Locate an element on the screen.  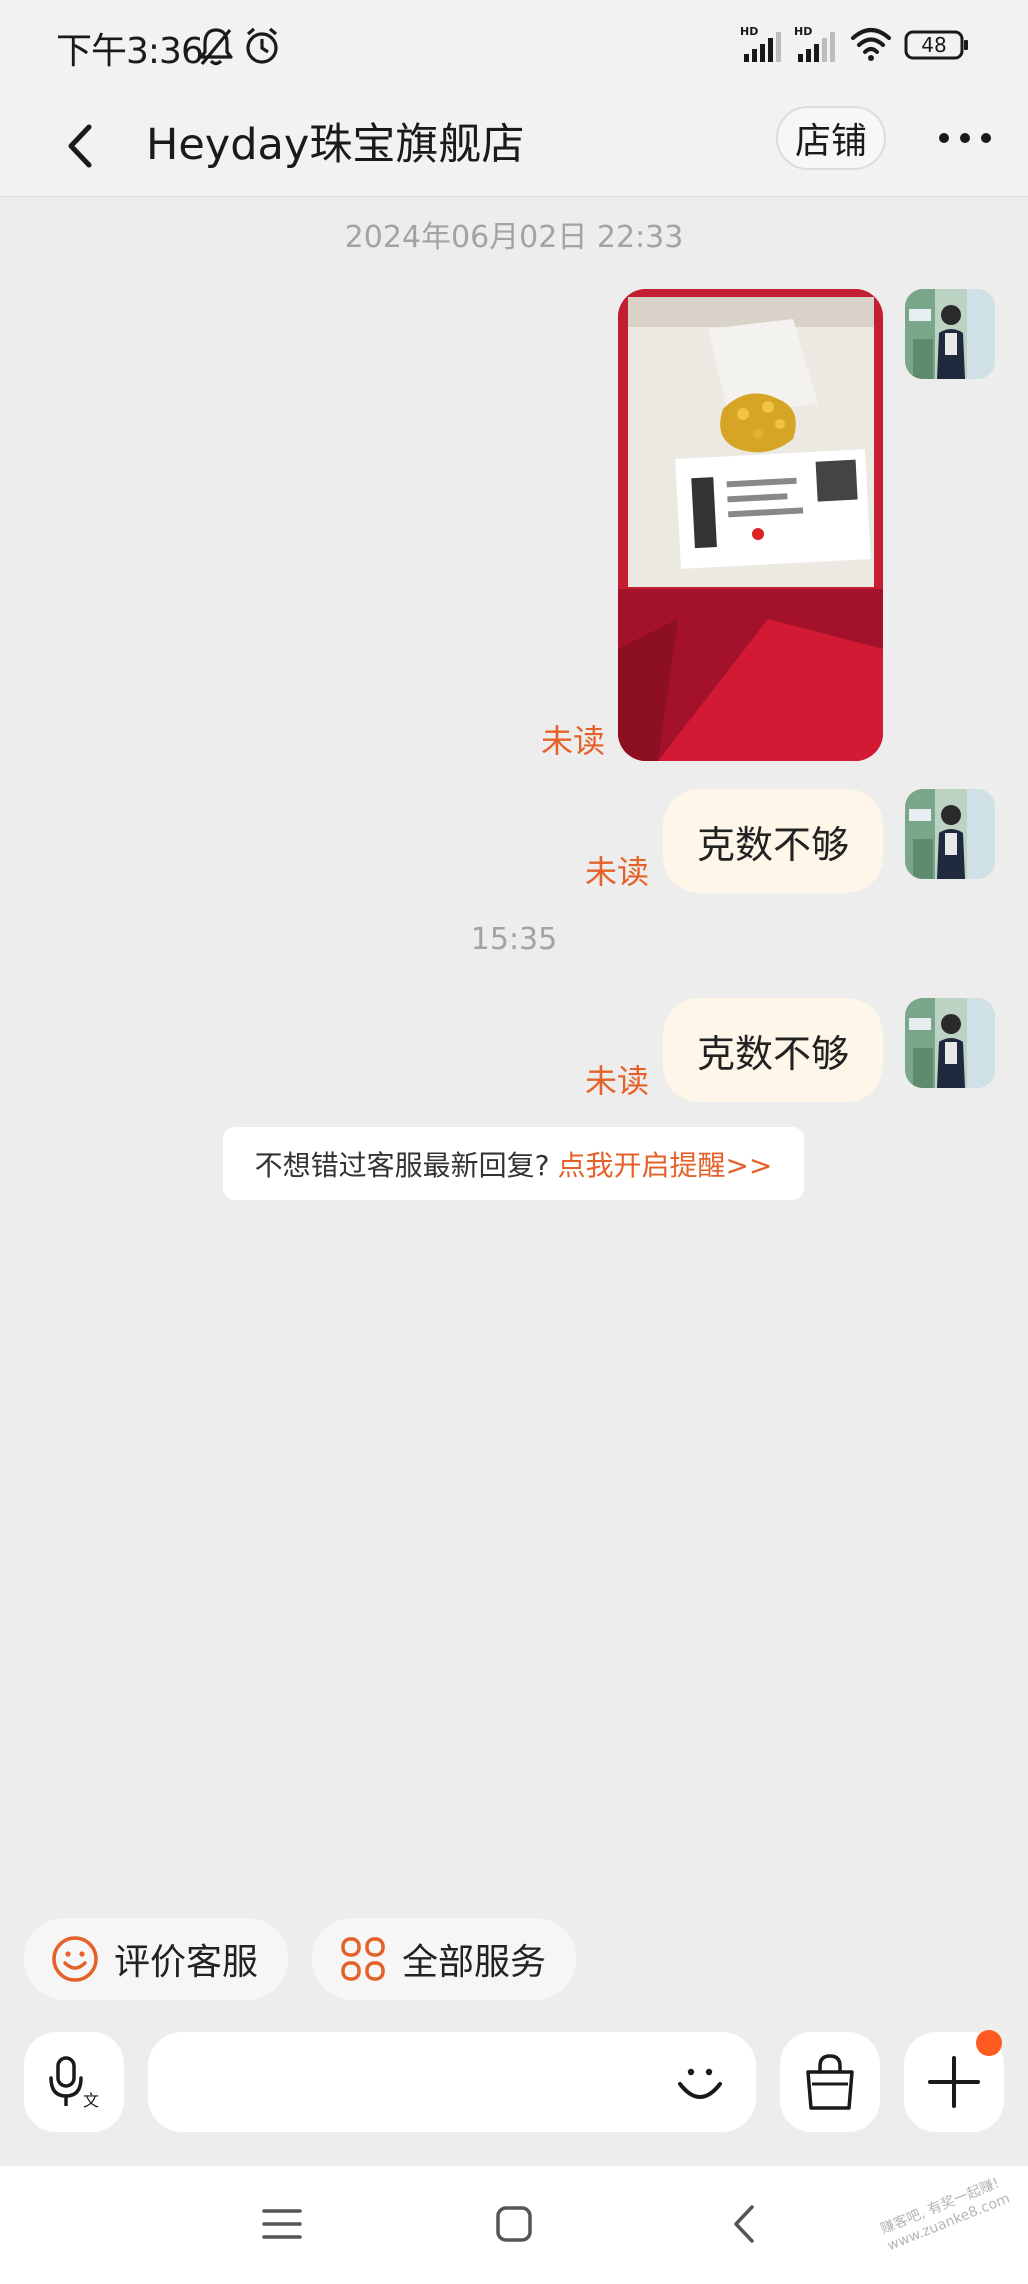
message-photo is located at coordinates (750, 525).